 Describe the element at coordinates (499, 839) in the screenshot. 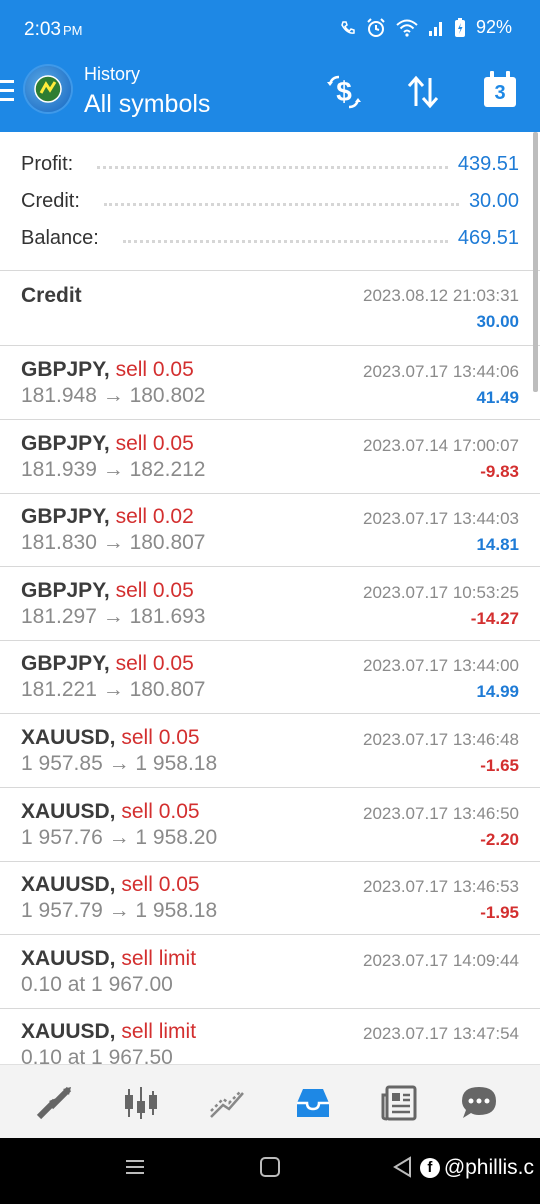

I see `trade-profit: -2.20` at that location.